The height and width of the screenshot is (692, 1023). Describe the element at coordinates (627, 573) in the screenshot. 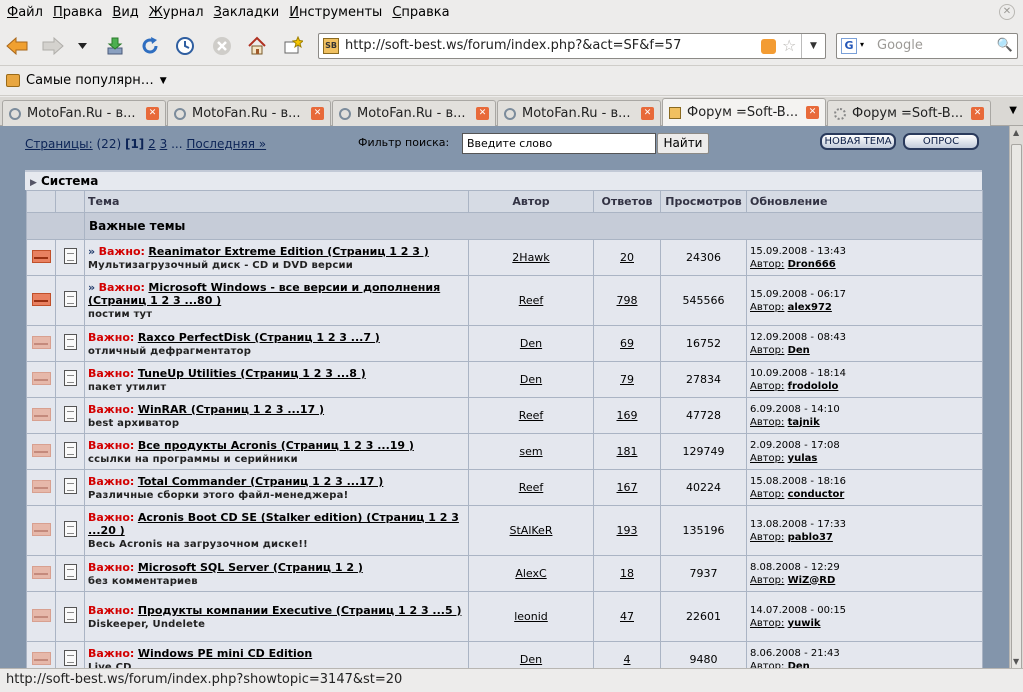

I see `topic-replies-link: 18` at that location.